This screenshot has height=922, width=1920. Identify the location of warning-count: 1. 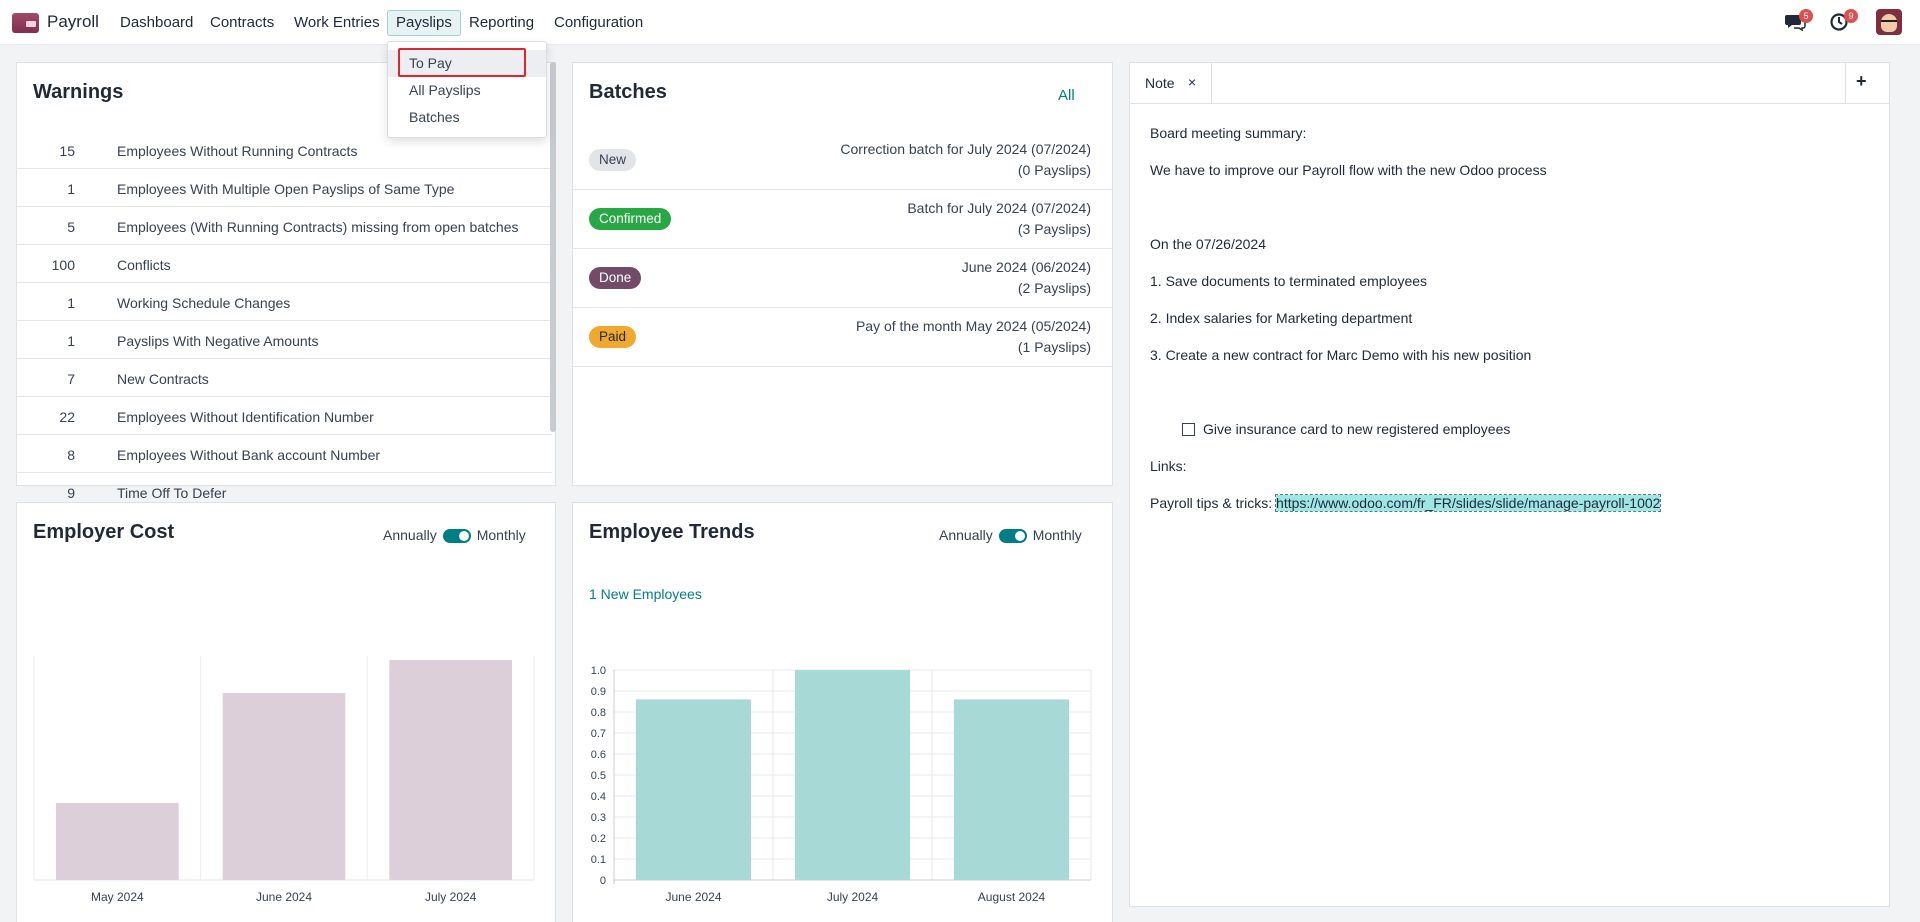
(71, 303).